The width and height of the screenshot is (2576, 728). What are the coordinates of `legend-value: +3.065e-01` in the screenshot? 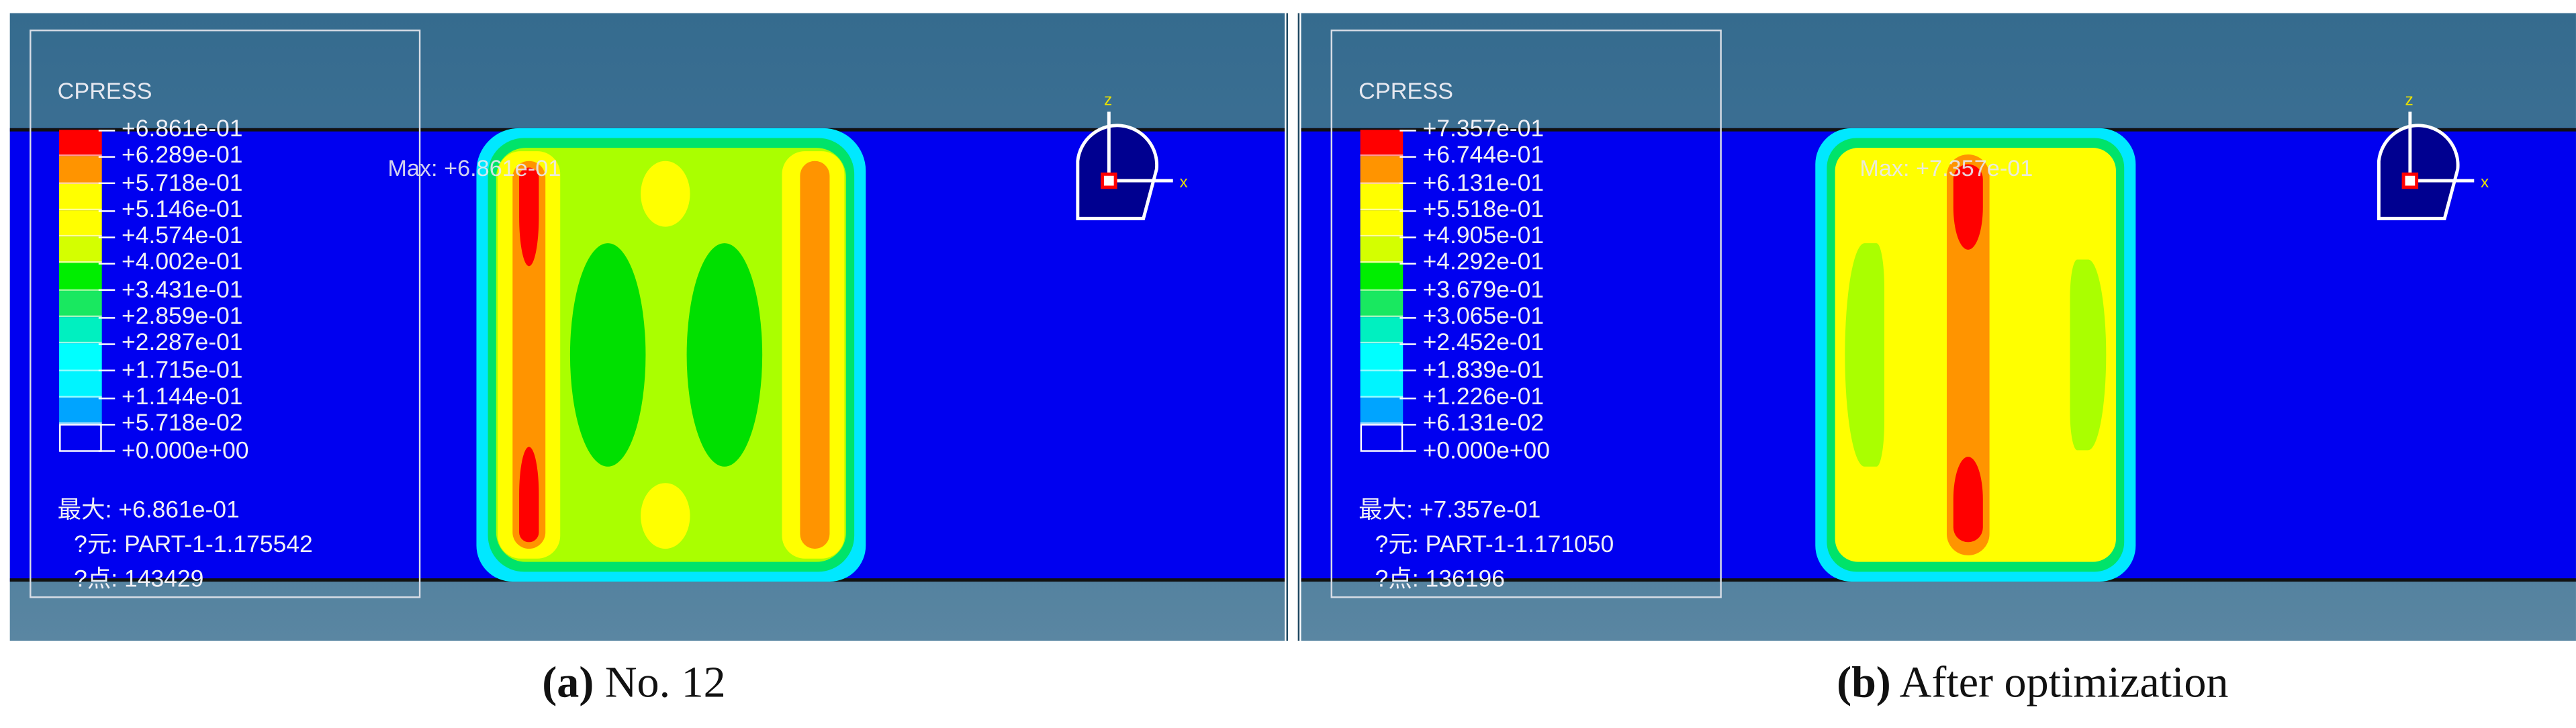 It's located at (1481, 317).